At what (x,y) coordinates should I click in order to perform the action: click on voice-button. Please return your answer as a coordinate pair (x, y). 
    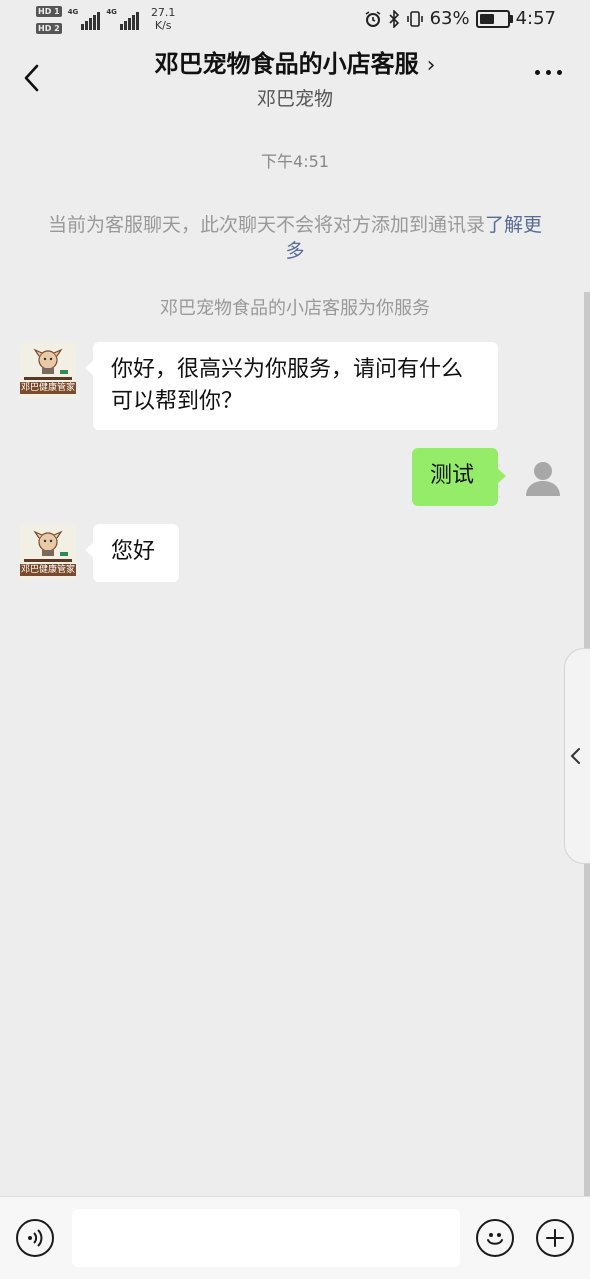
    Looking at the image, I should click on (35, 1238).